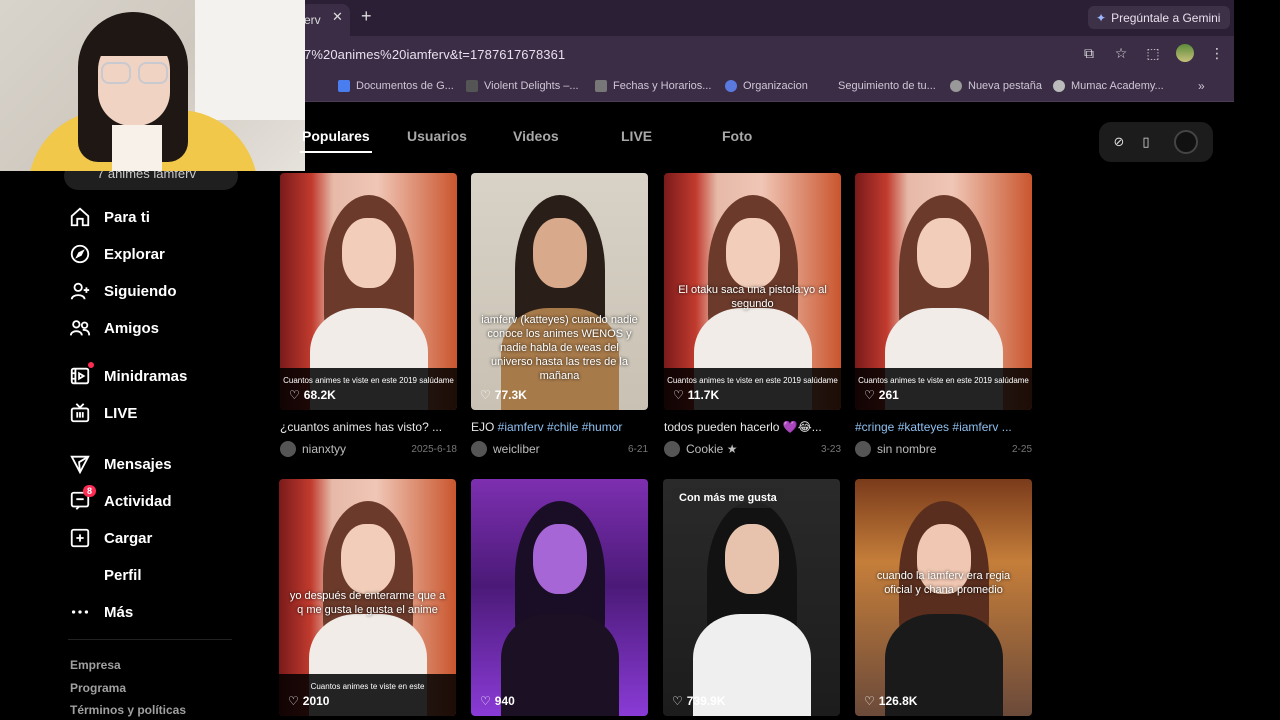 This screenshot has height=720, width=1280. I want to click on gemini-label: Pregúntale a Gemini, so click(1166, 17).